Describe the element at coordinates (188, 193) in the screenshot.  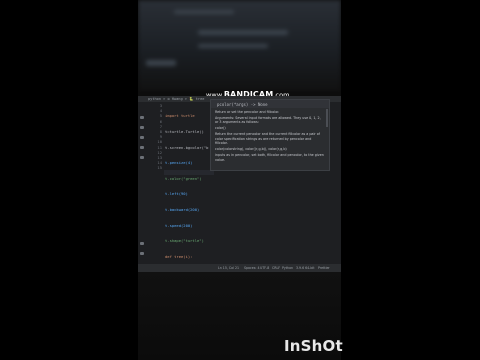
I see `code-line: t.left(90)` at that location.